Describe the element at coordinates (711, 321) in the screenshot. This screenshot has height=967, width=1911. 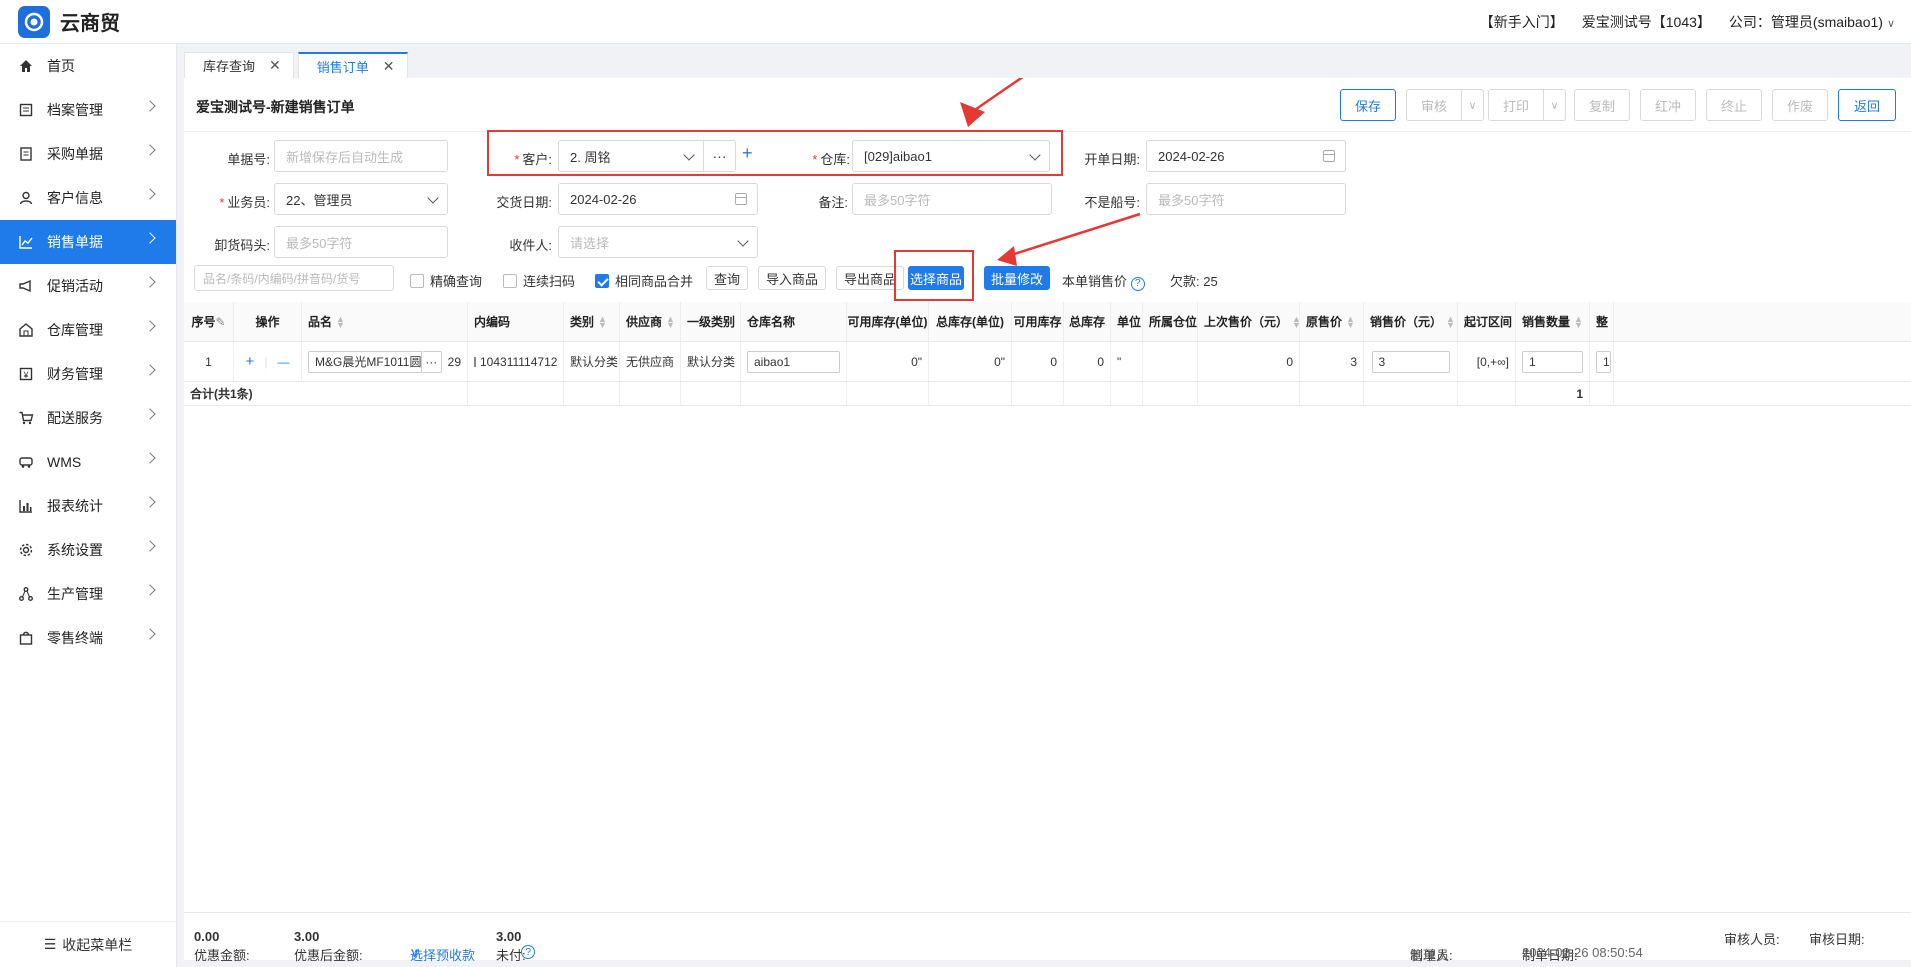
I see `column-header: 一级类别` at that location.